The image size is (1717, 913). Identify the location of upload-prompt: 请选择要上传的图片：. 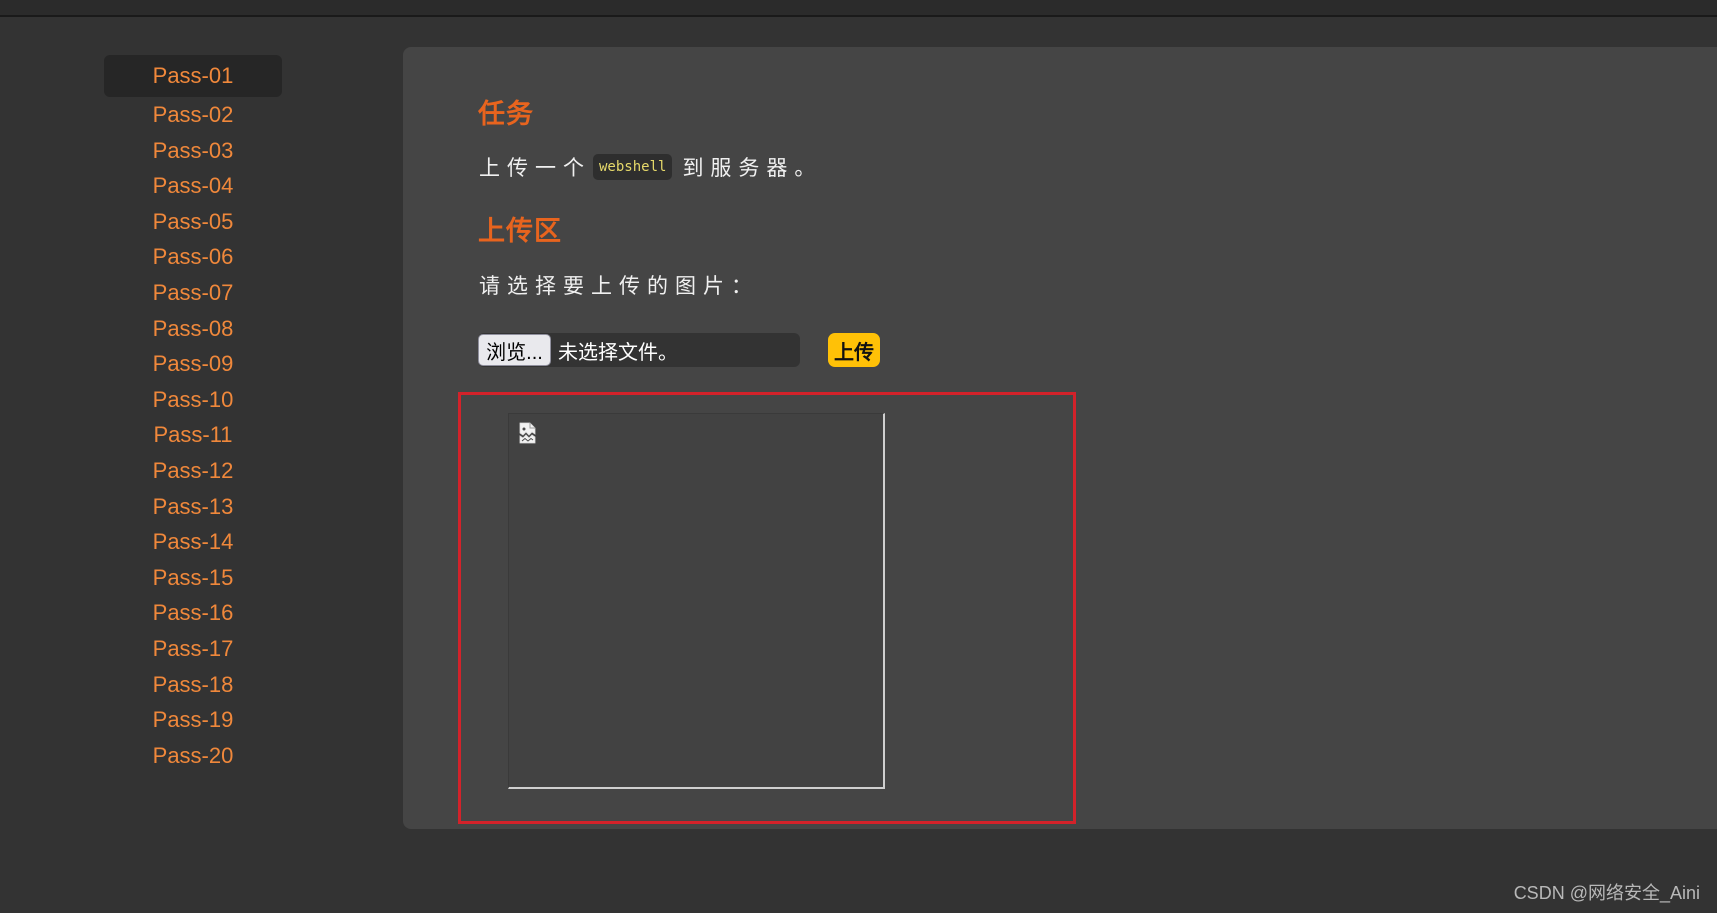
(619, 286).